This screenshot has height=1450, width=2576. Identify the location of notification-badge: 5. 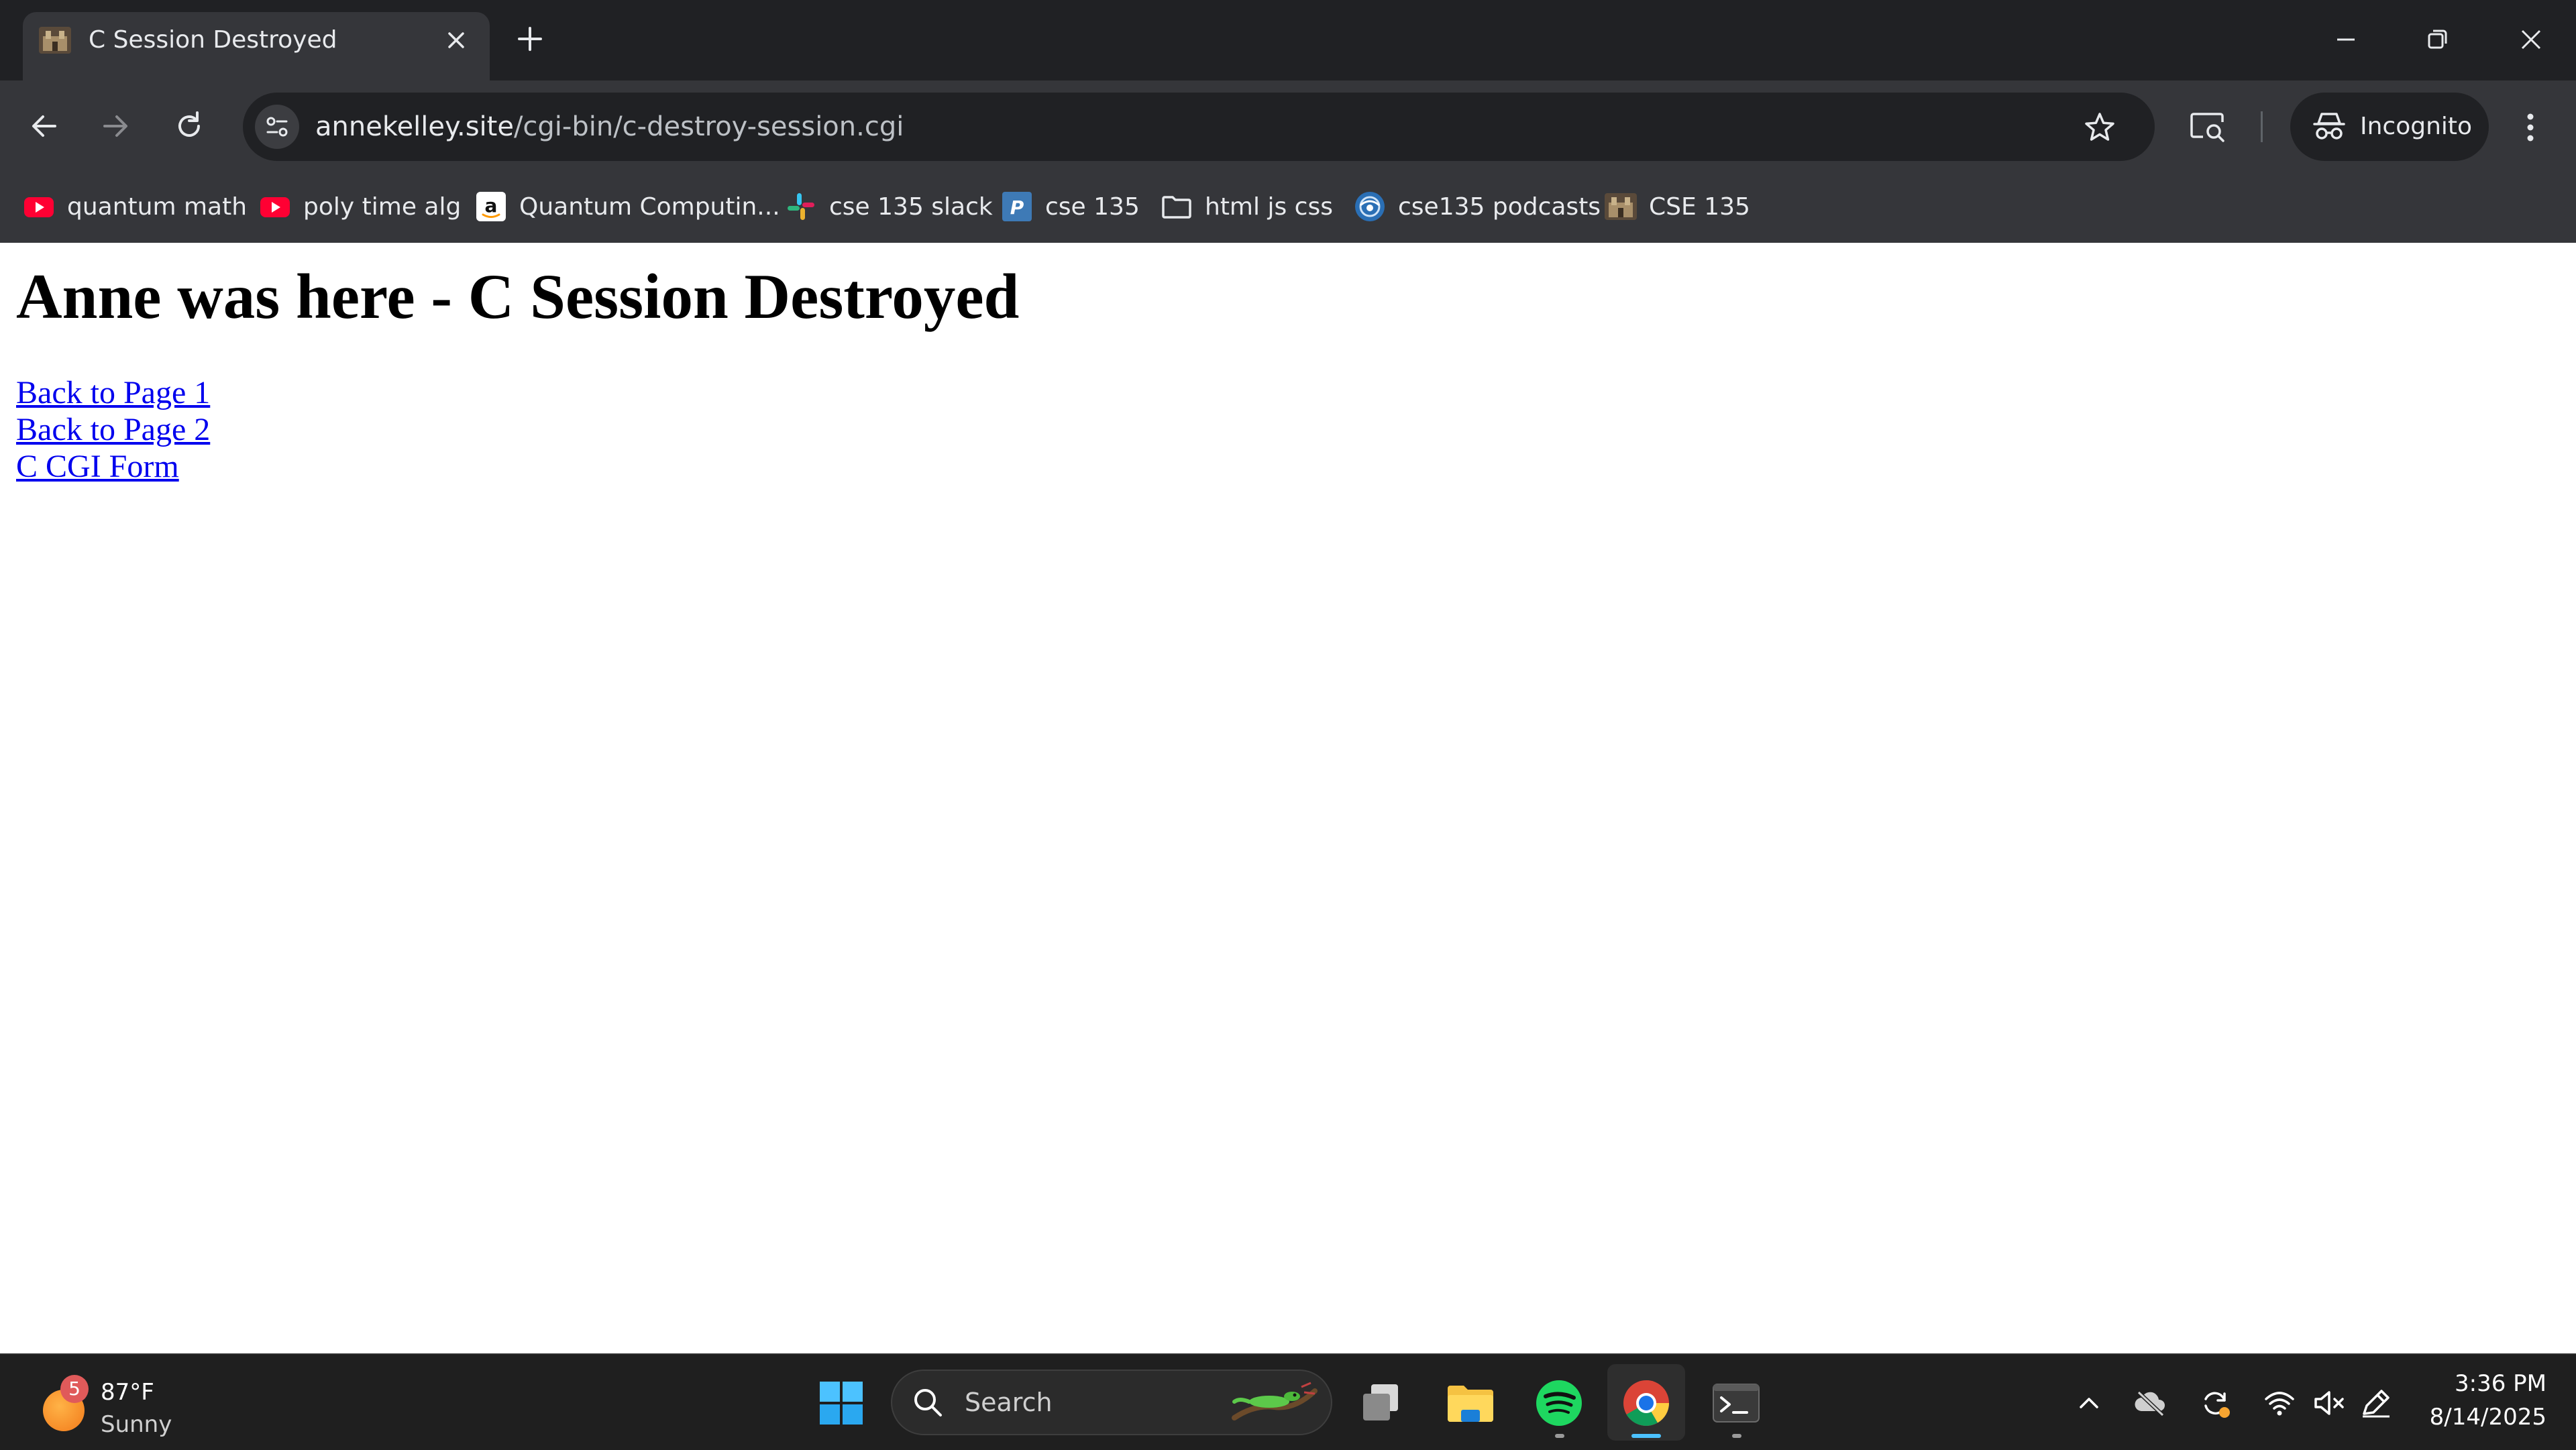
(74, 1389).